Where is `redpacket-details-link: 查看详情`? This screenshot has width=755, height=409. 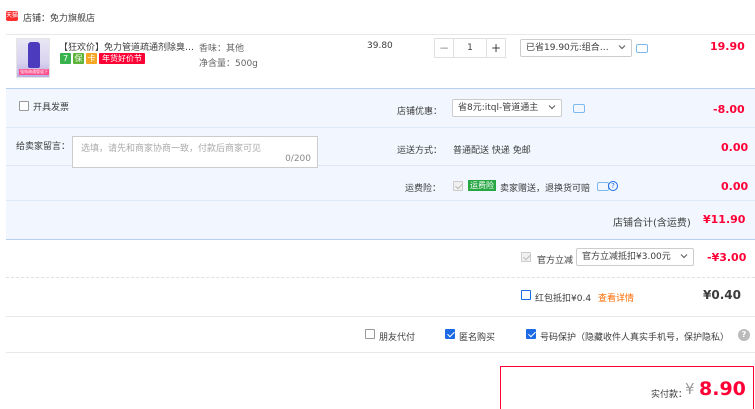
redpacket-details-link: 查看详情 is located at coordinates (616, 297).